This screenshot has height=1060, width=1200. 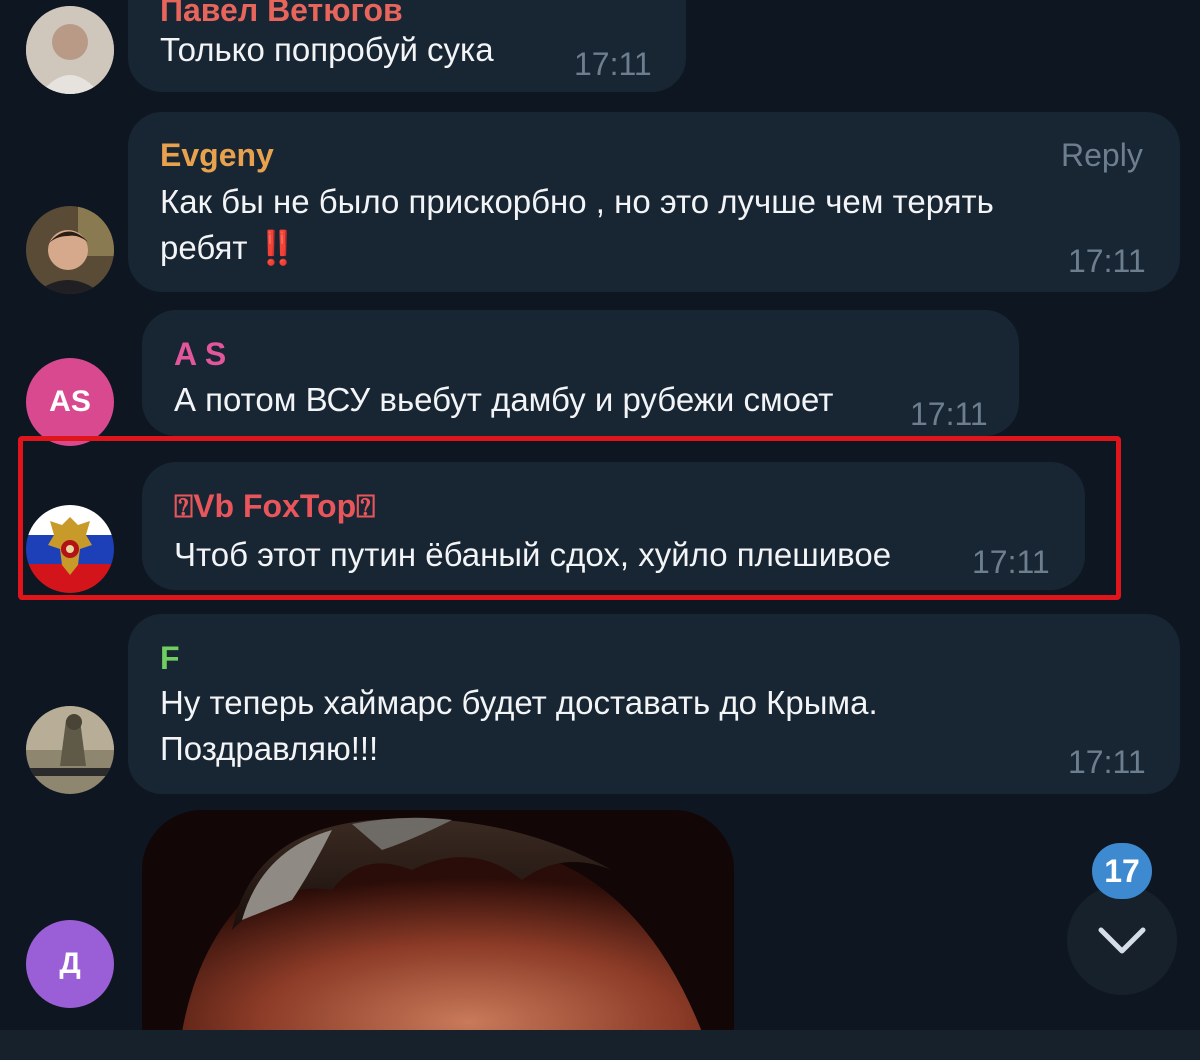 I want to click on avatar-f, so click(x=70, y=750).